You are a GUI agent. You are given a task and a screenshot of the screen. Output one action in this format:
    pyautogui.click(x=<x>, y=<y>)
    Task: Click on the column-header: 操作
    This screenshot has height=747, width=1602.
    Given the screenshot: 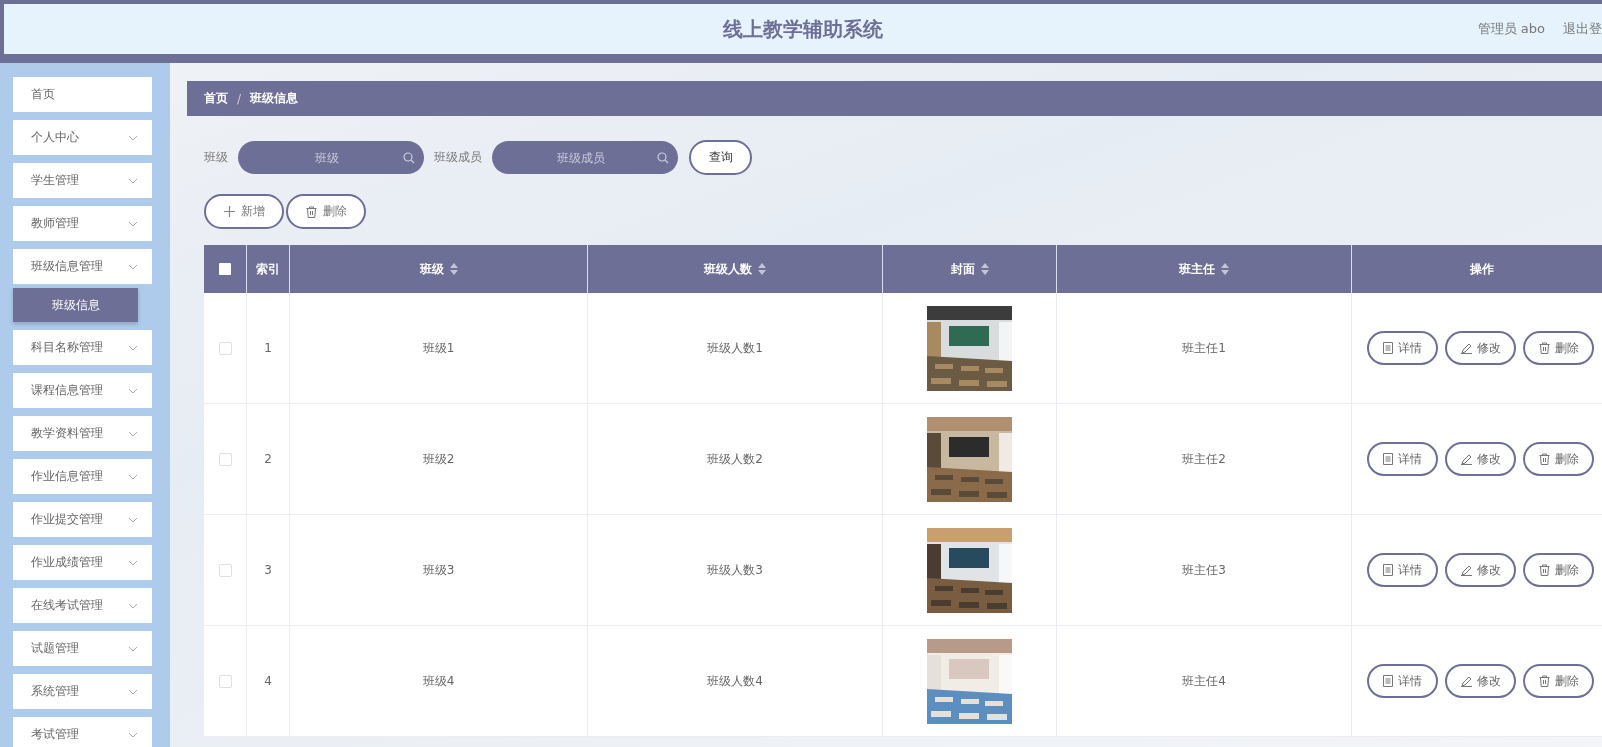 What is the action you would take?
    pyautogui.click(x=1481, y=269)
    